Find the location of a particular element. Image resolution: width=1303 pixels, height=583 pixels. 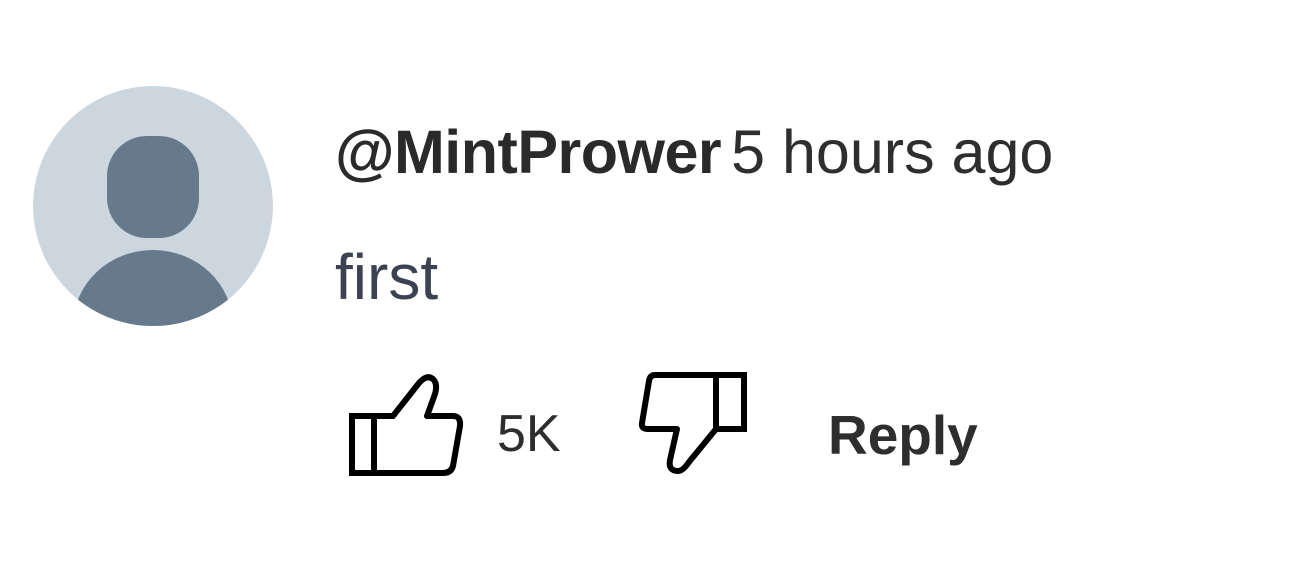

thumb-down-icon is located at coordinates (692, 423).